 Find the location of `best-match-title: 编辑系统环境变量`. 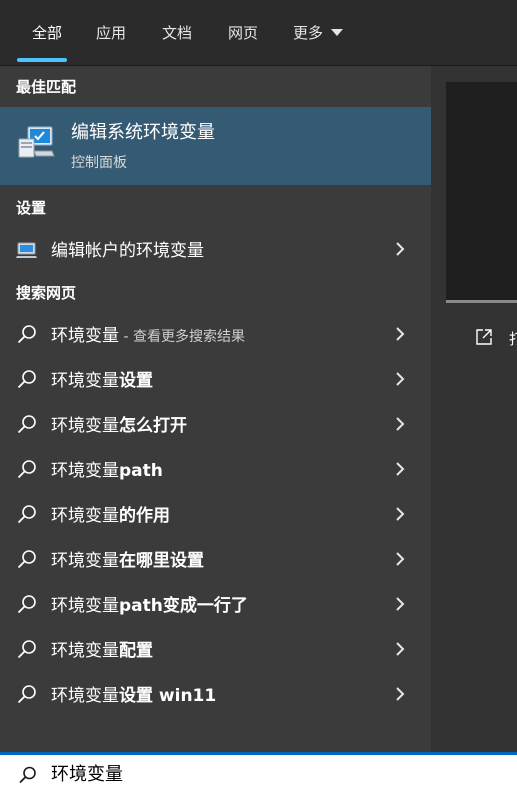

best-match-title: 编辑系统环境变量 is located at coordinates (143, 132).